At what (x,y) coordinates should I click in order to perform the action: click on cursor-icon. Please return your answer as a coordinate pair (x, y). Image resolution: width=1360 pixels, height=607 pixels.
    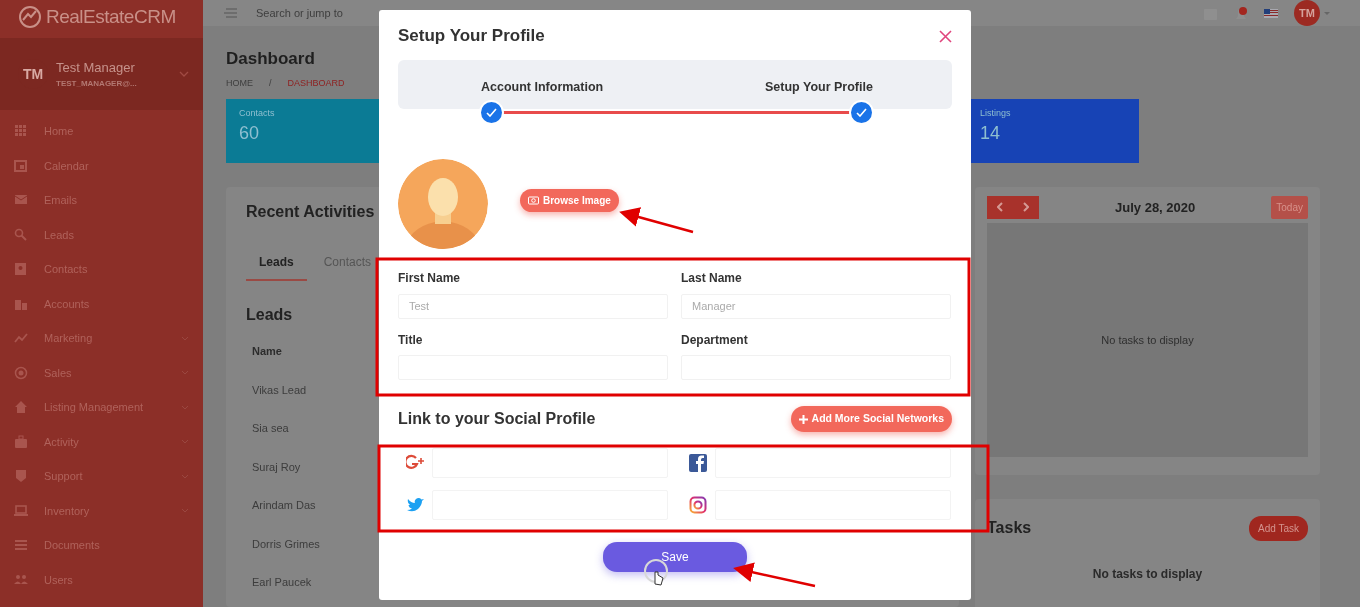
    Looking at the image, I should click on (656, 572).